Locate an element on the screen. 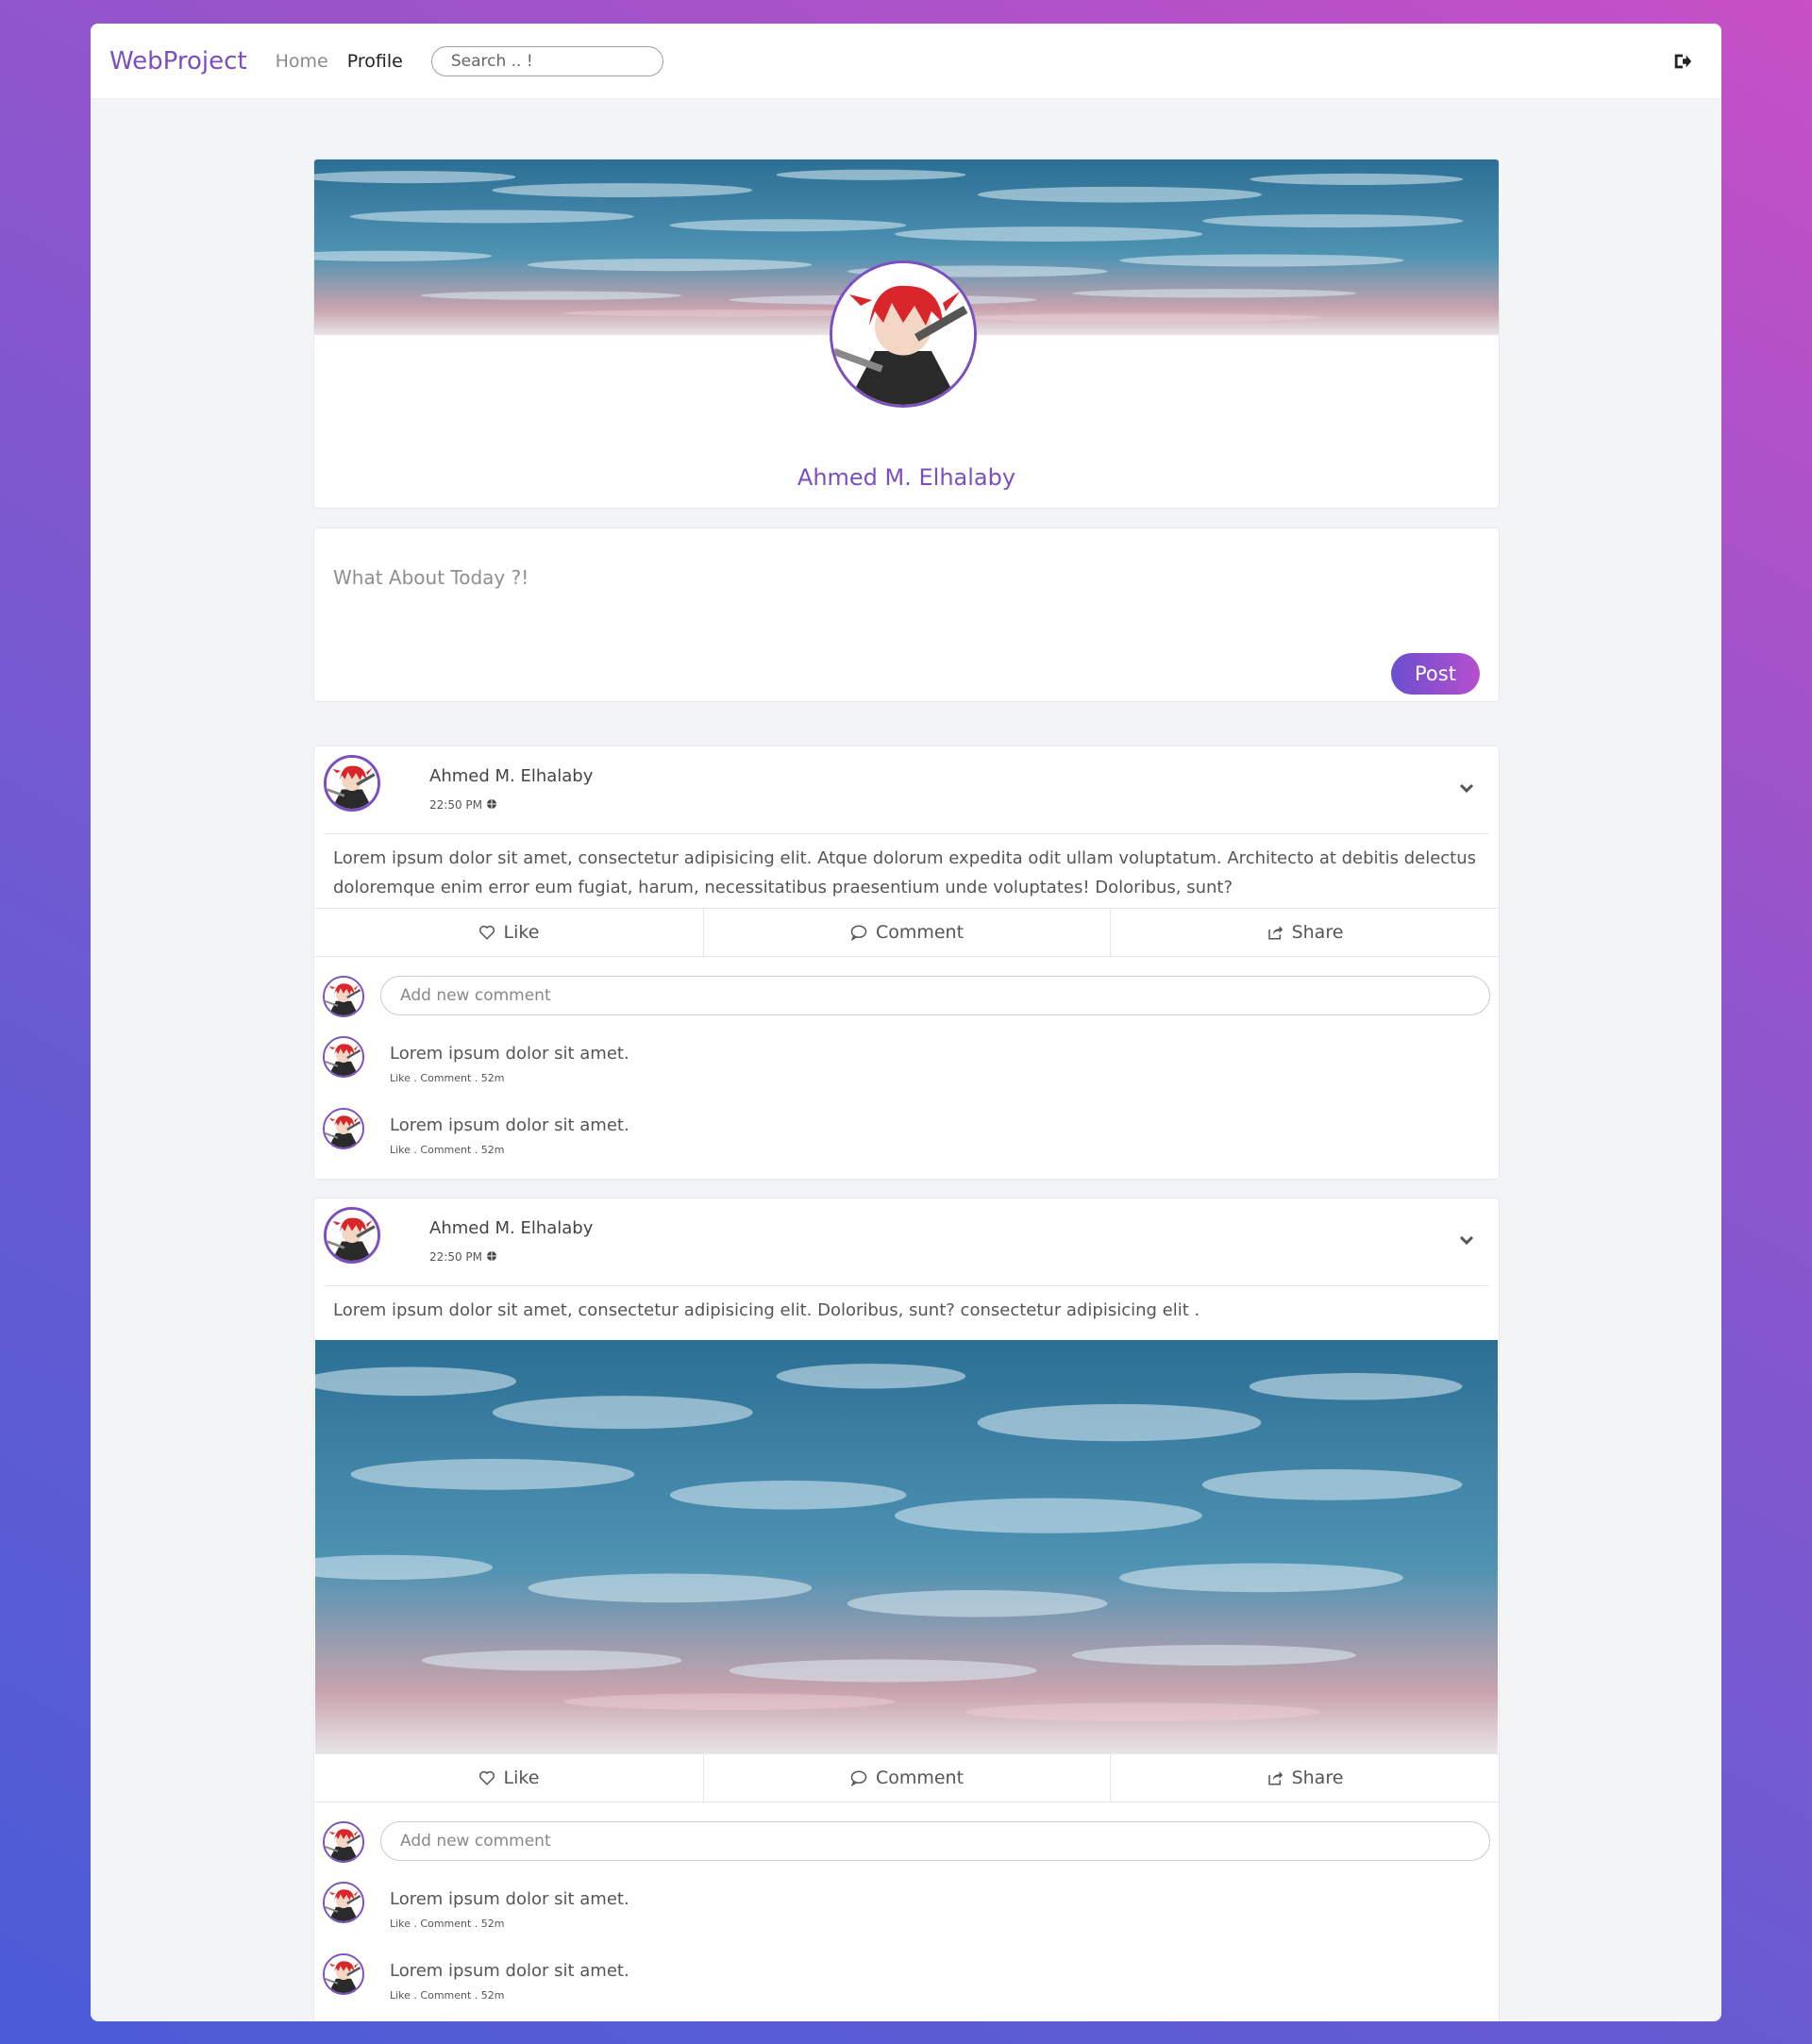  profile-name: Ahmed M. Elhalaby is located at coordinates (907, 478).